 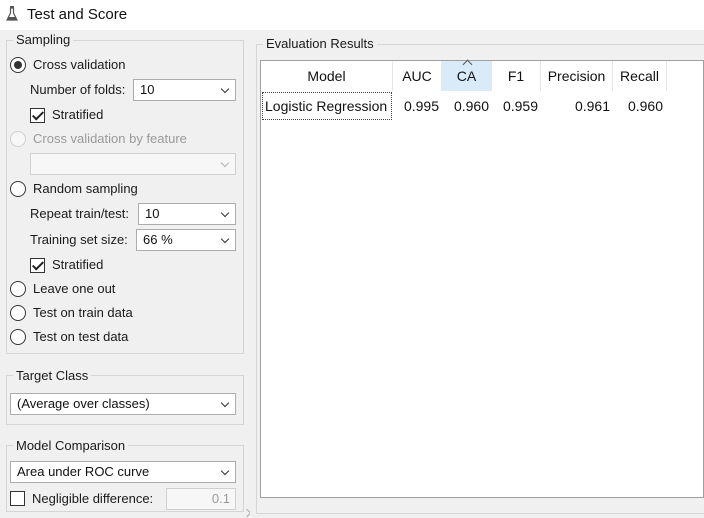 I want to click on column-header-ca-label: CA, so click(x=466, y=76).